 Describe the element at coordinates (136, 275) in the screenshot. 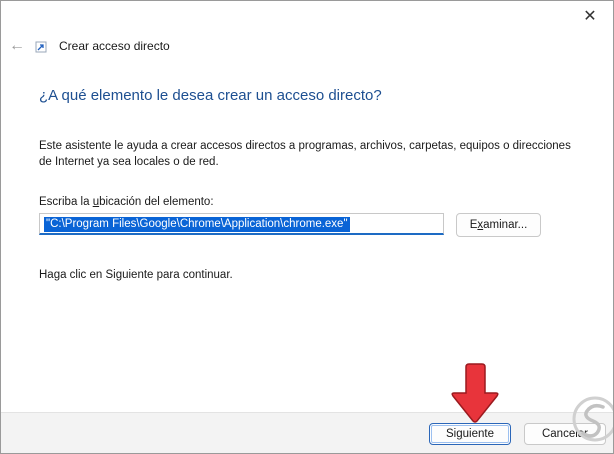

I see `continue-instruction: Haga clic en Siguiente para continuar.` at that location.